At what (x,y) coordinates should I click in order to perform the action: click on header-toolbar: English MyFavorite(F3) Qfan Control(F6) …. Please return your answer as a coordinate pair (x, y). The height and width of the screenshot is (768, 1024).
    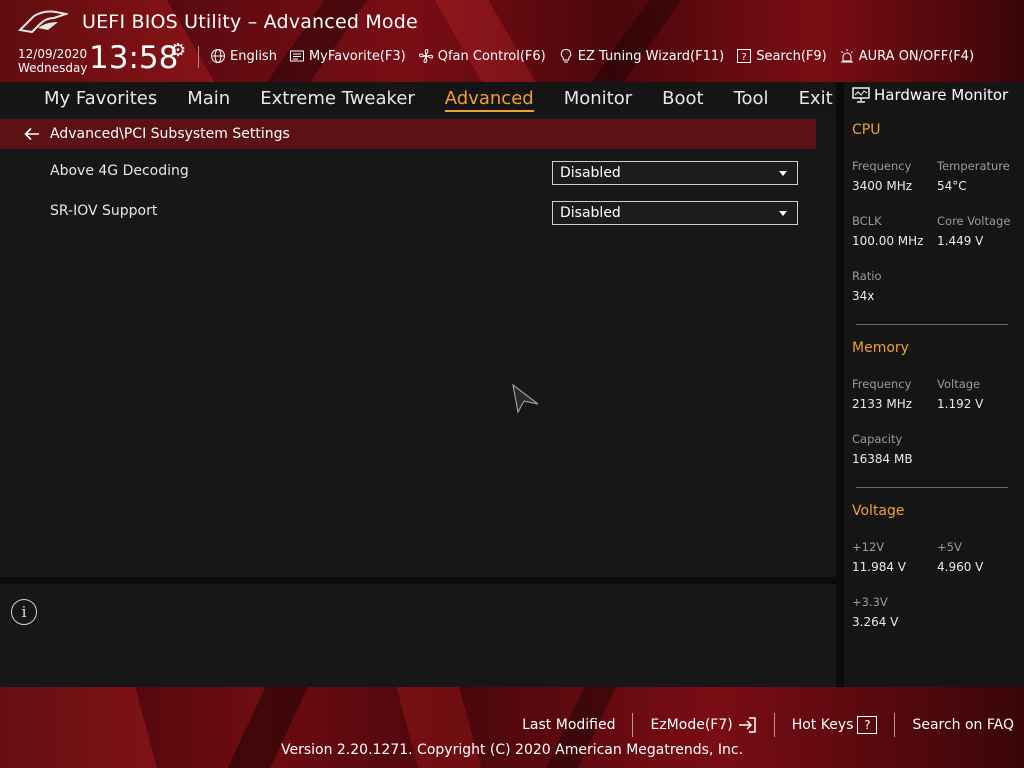
    Looking at the image, I should click on (592, 56).